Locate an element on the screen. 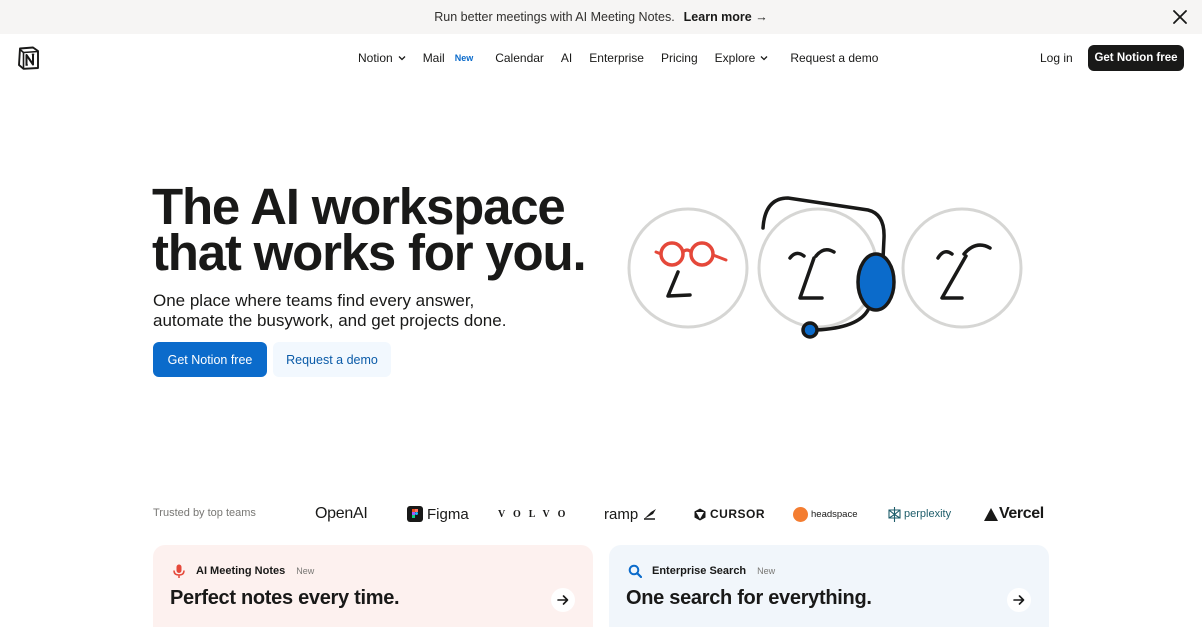 The height and width of the screenshot is (627, 1202). nav-item-label: Explore is located at coordinates (735, 58).